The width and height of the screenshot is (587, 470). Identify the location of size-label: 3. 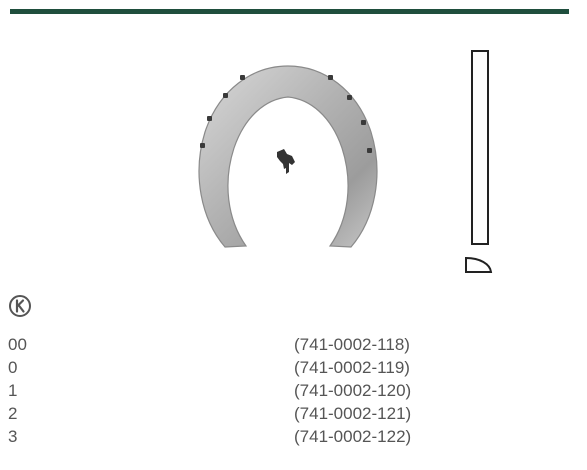
(13, 436).